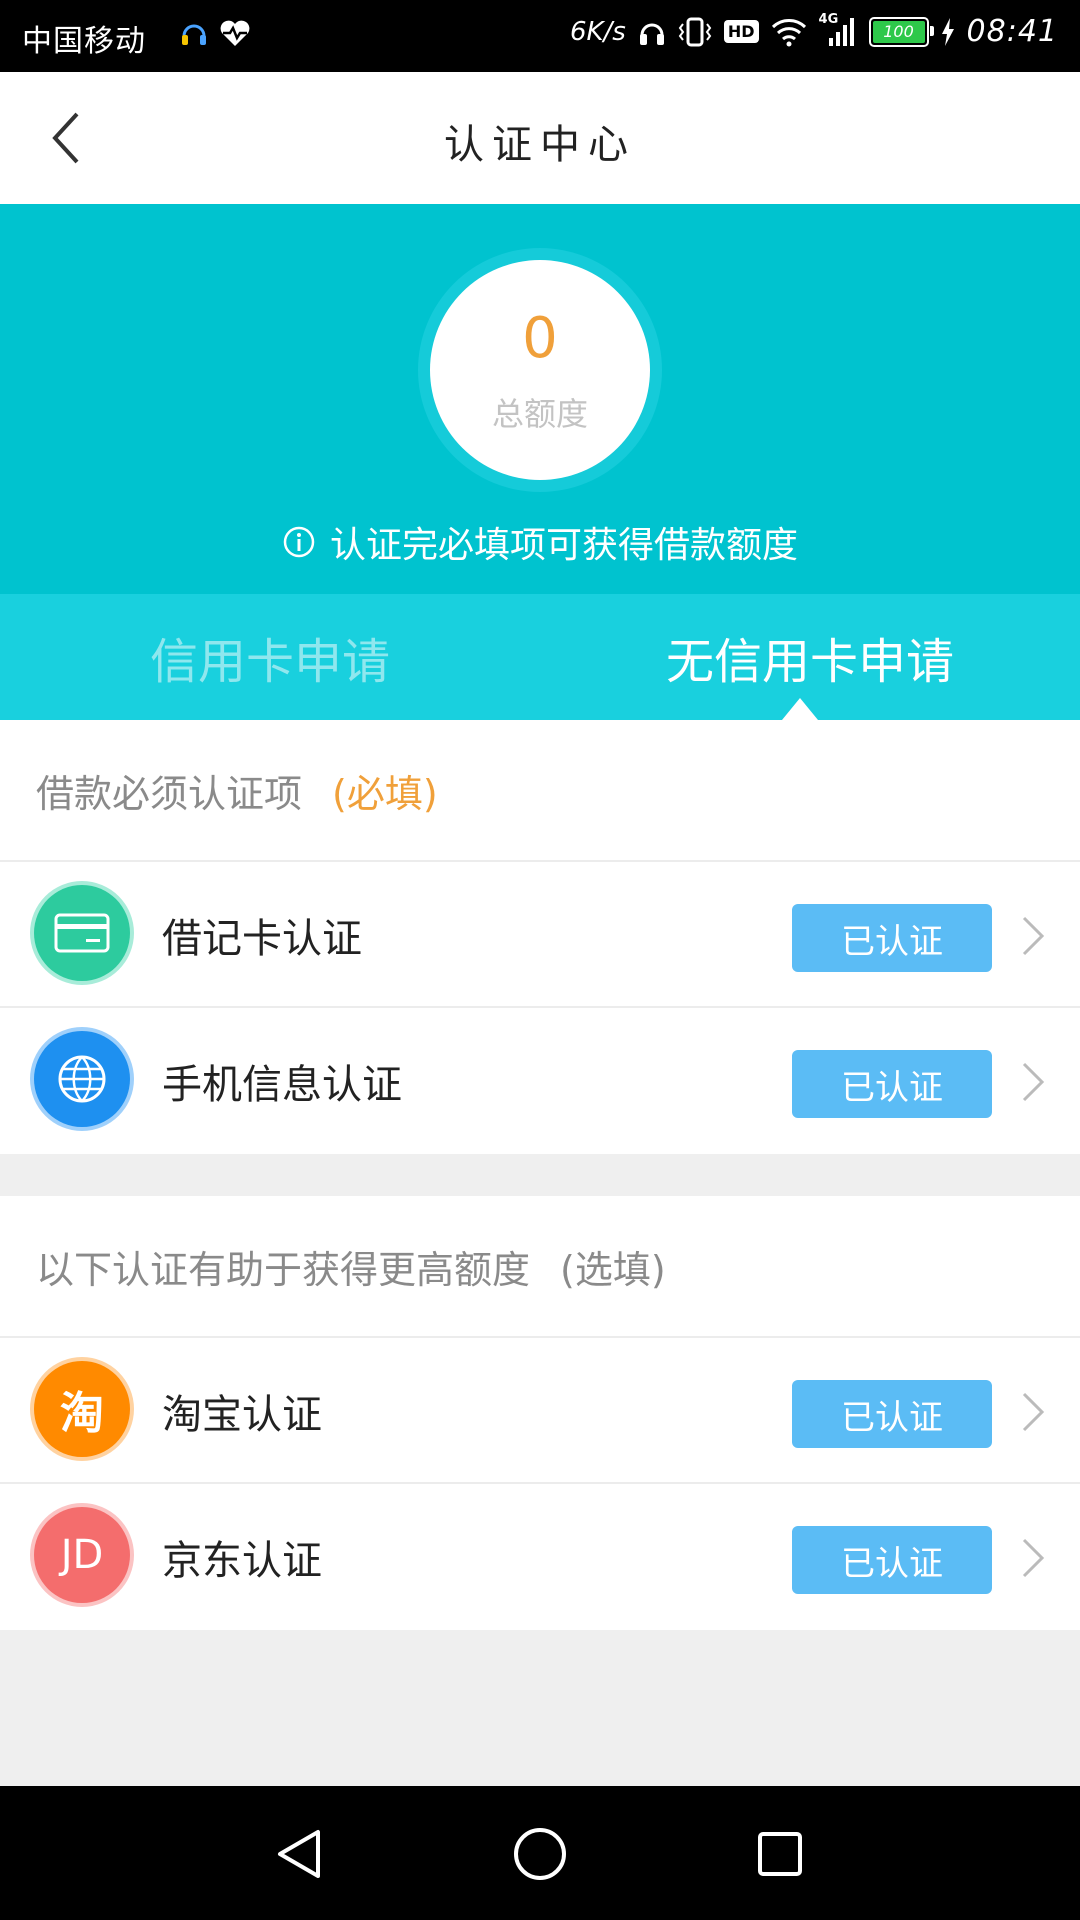 The width and height of the screenshot is (1080, 1920). I want to click on info-icon, so click(299, 542).